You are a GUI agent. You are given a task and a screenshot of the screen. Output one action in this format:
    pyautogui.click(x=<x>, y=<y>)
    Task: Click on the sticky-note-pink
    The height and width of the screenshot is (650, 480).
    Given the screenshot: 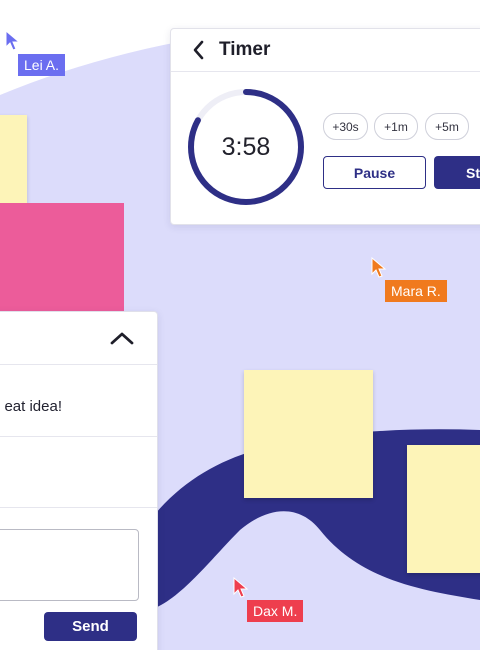 What is the action you would take?
    pyautogui.click(x=62, y=262)
    